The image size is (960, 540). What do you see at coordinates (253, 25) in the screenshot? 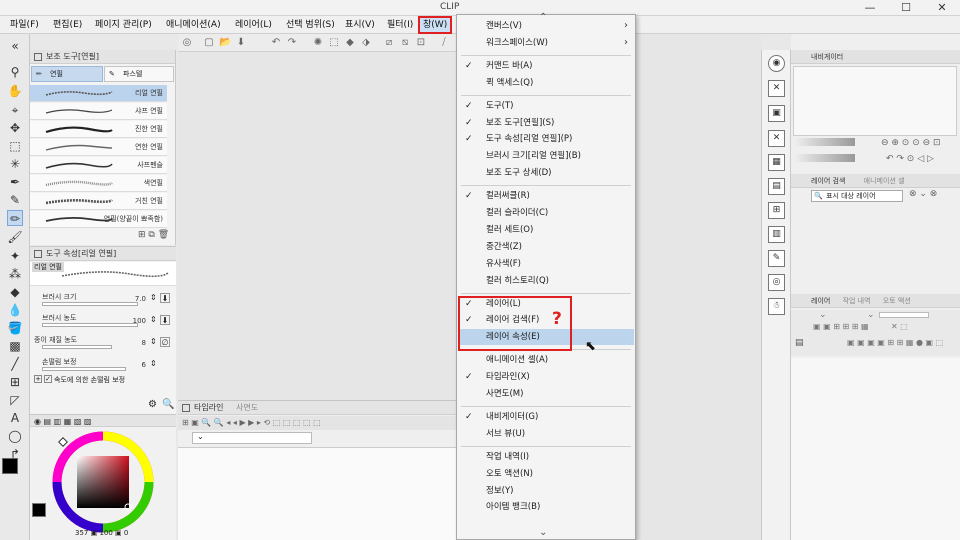
I see `menu-layer: 레이어(L)` at bounding box center [253, 25].